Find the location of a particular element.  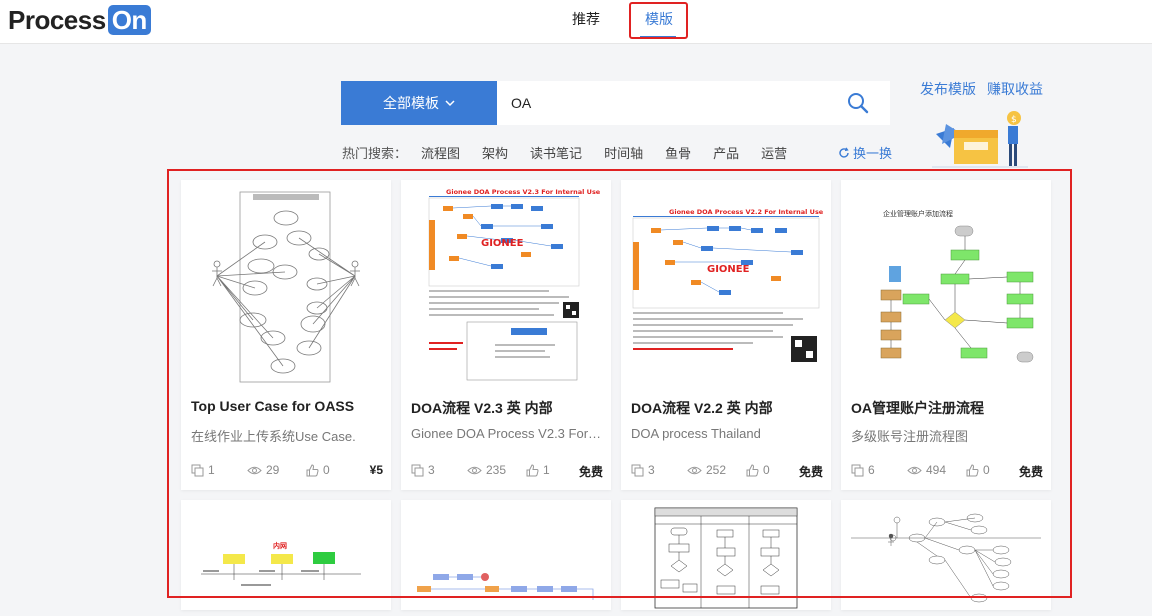

refresh-icon is located at coordinates (844, 152).